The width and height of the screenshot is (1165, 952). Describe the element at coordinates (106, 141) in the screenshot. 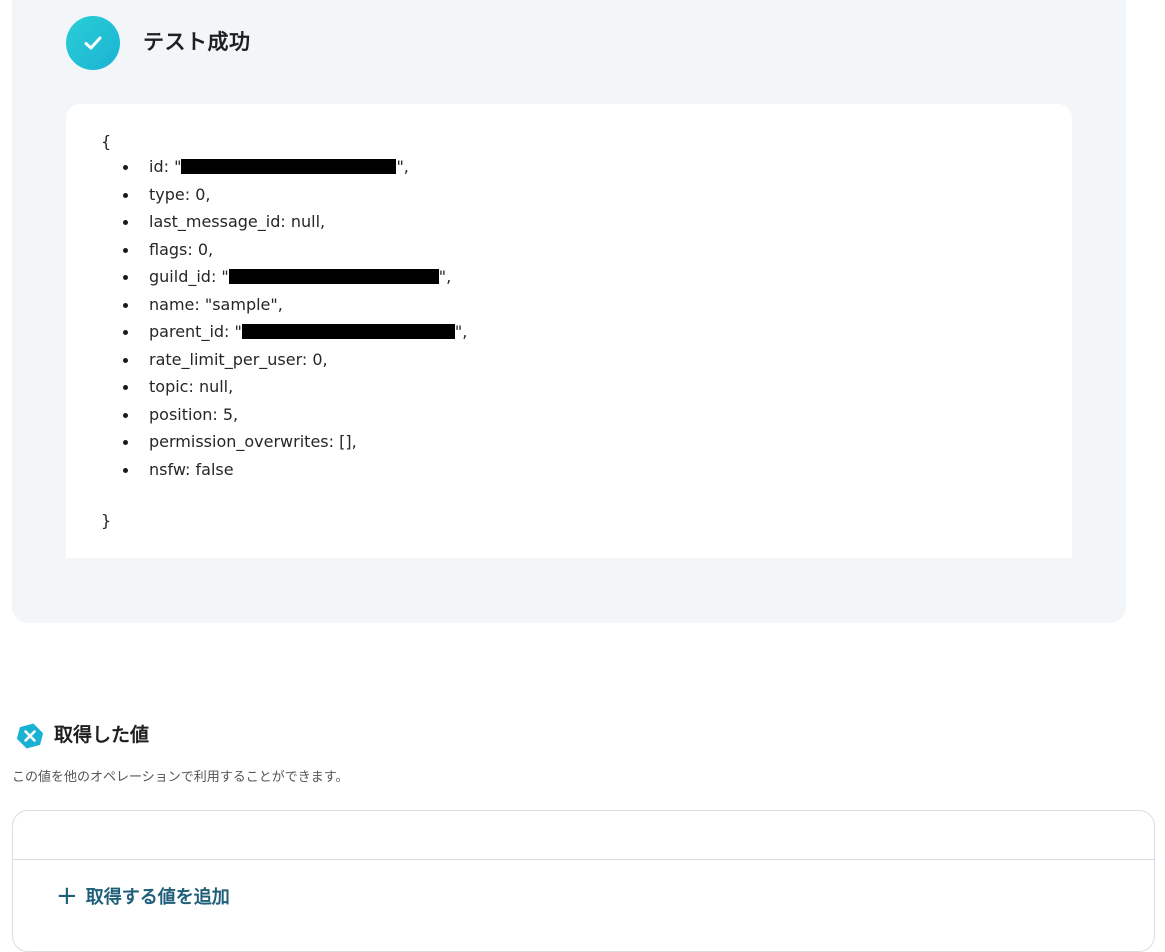

I see `json-open-brace: {` at that location.